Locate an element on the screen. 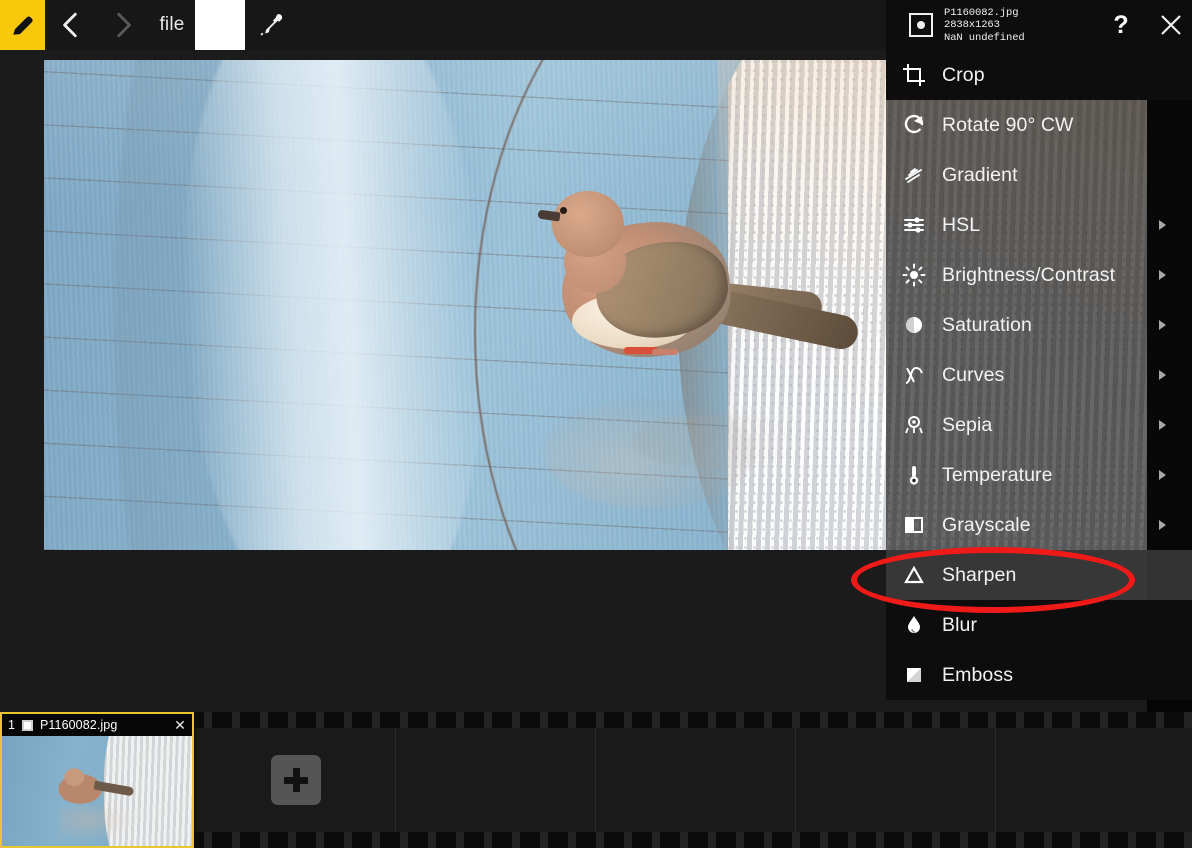  add-image-cell is located at coordinates (296, 780).